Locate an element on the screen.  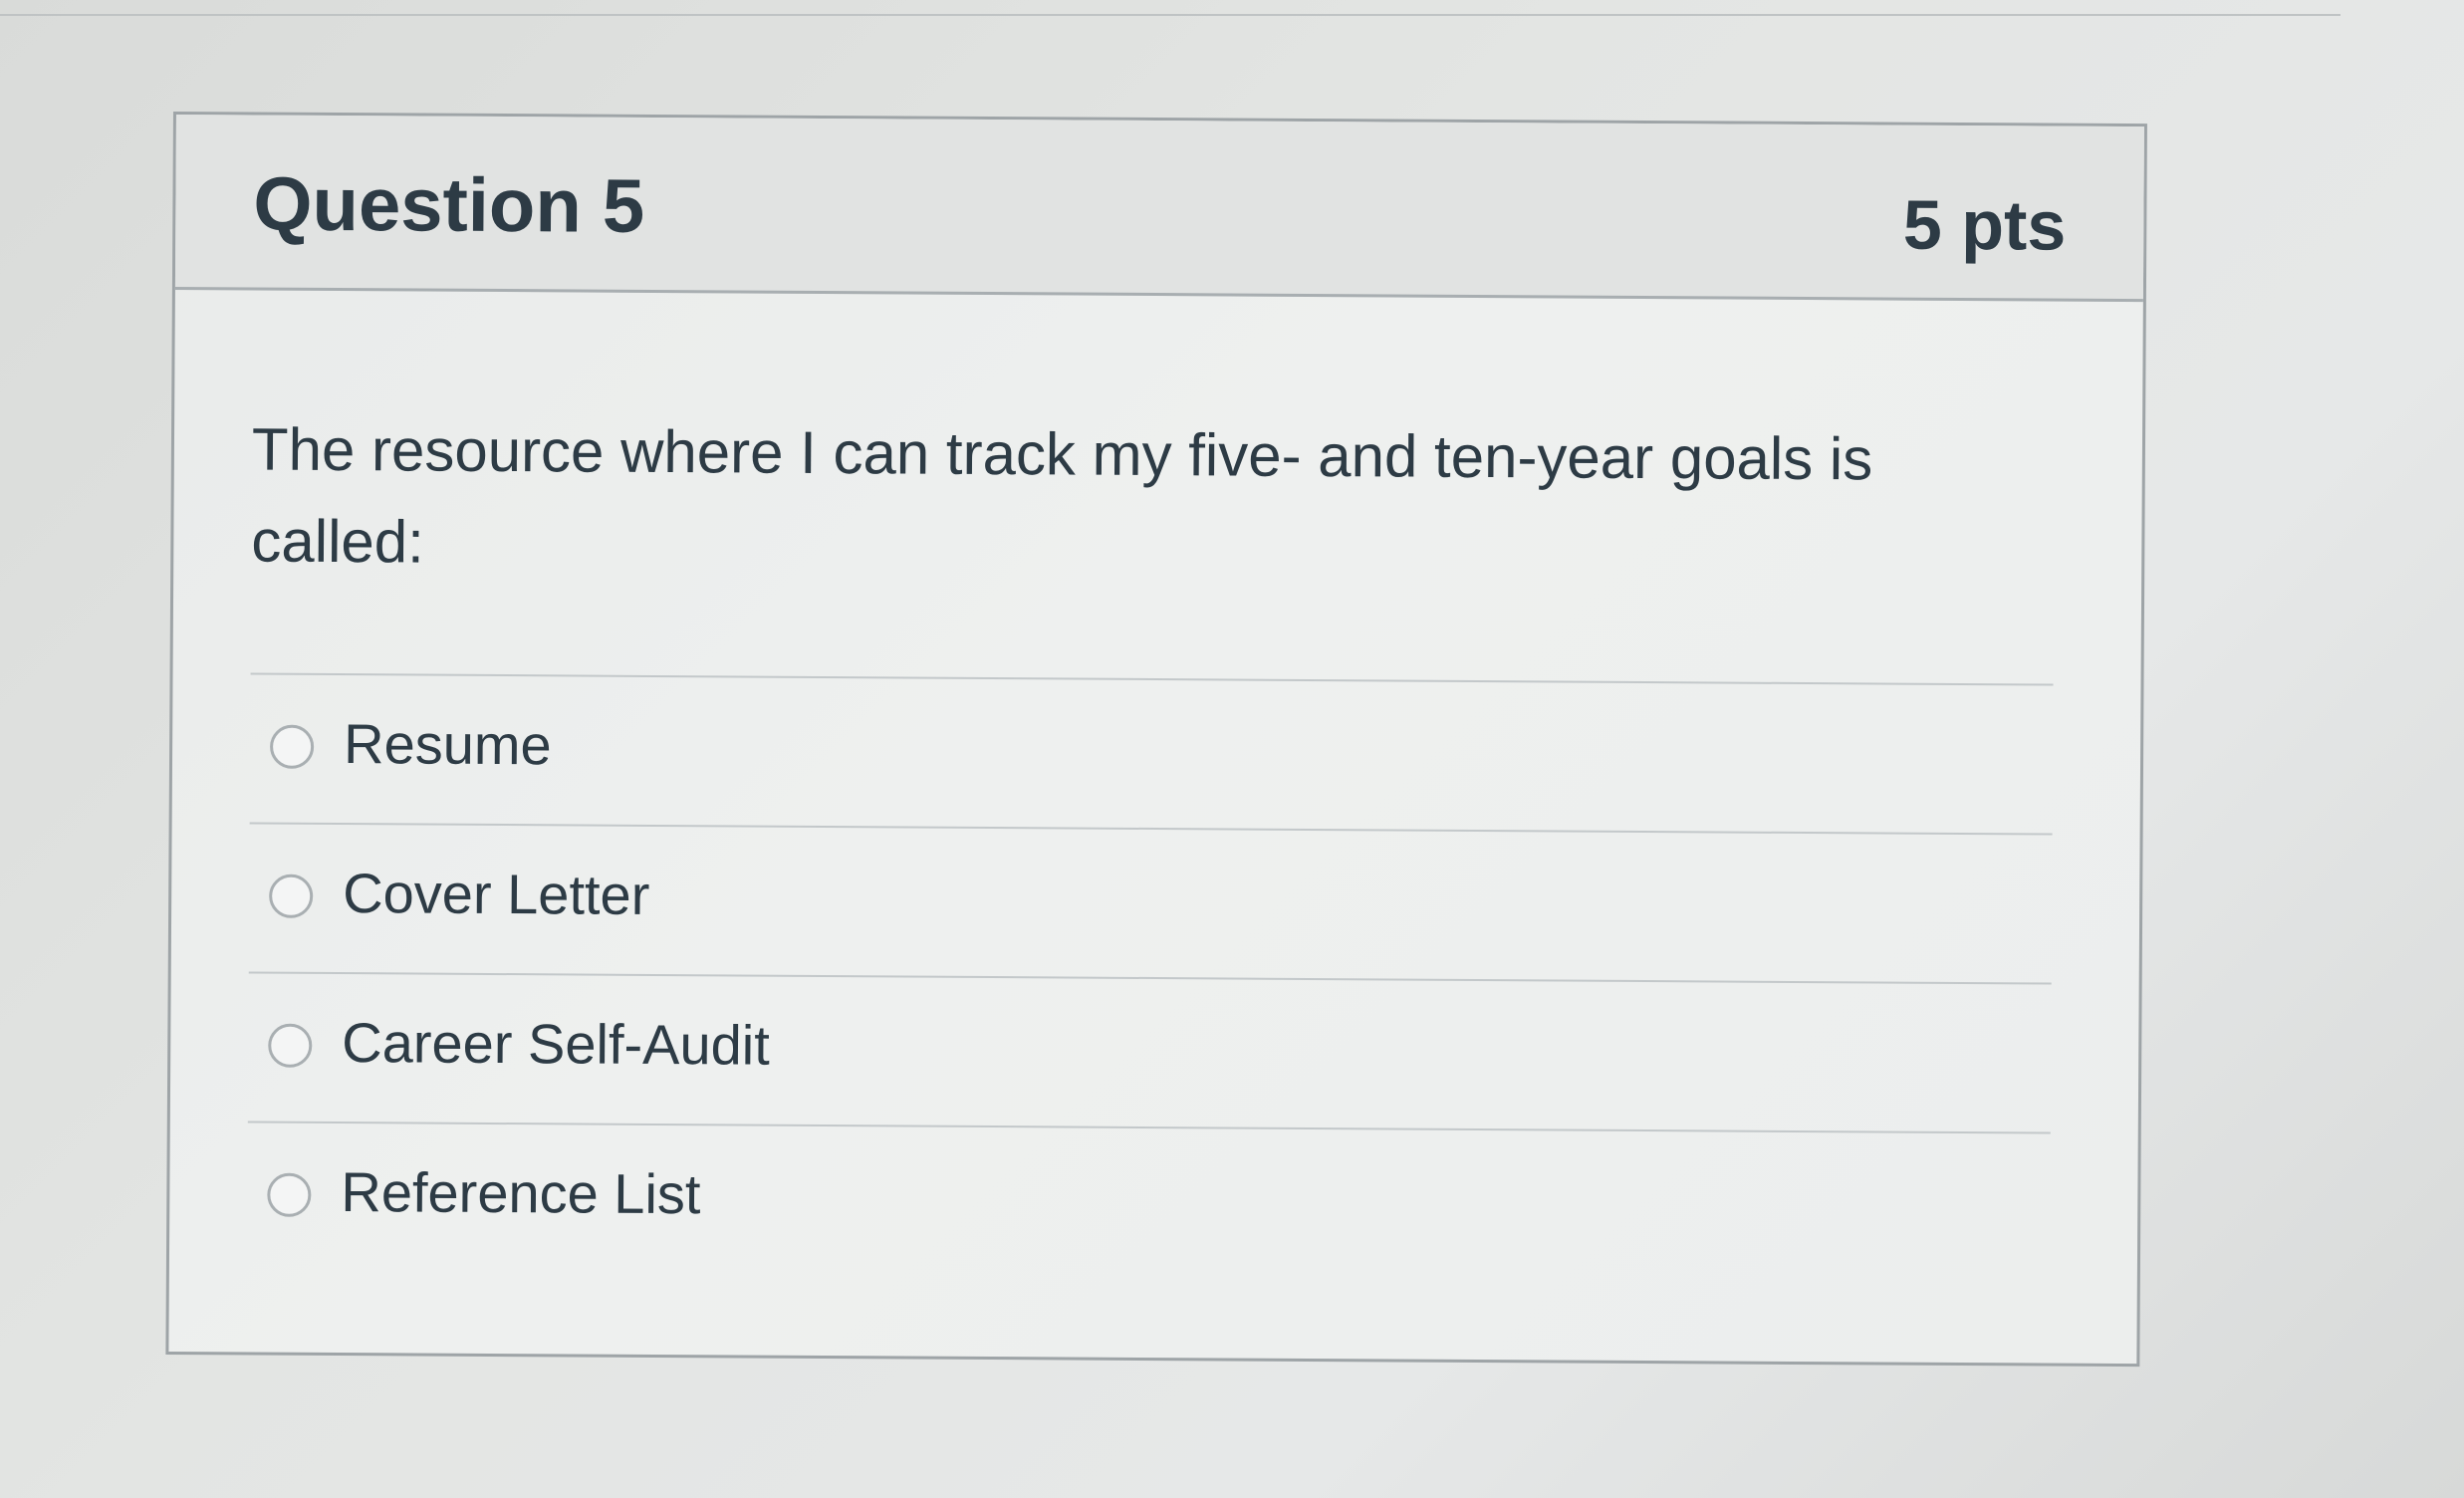
answer-label: Cover Letter is located at coordinates (496, 894).